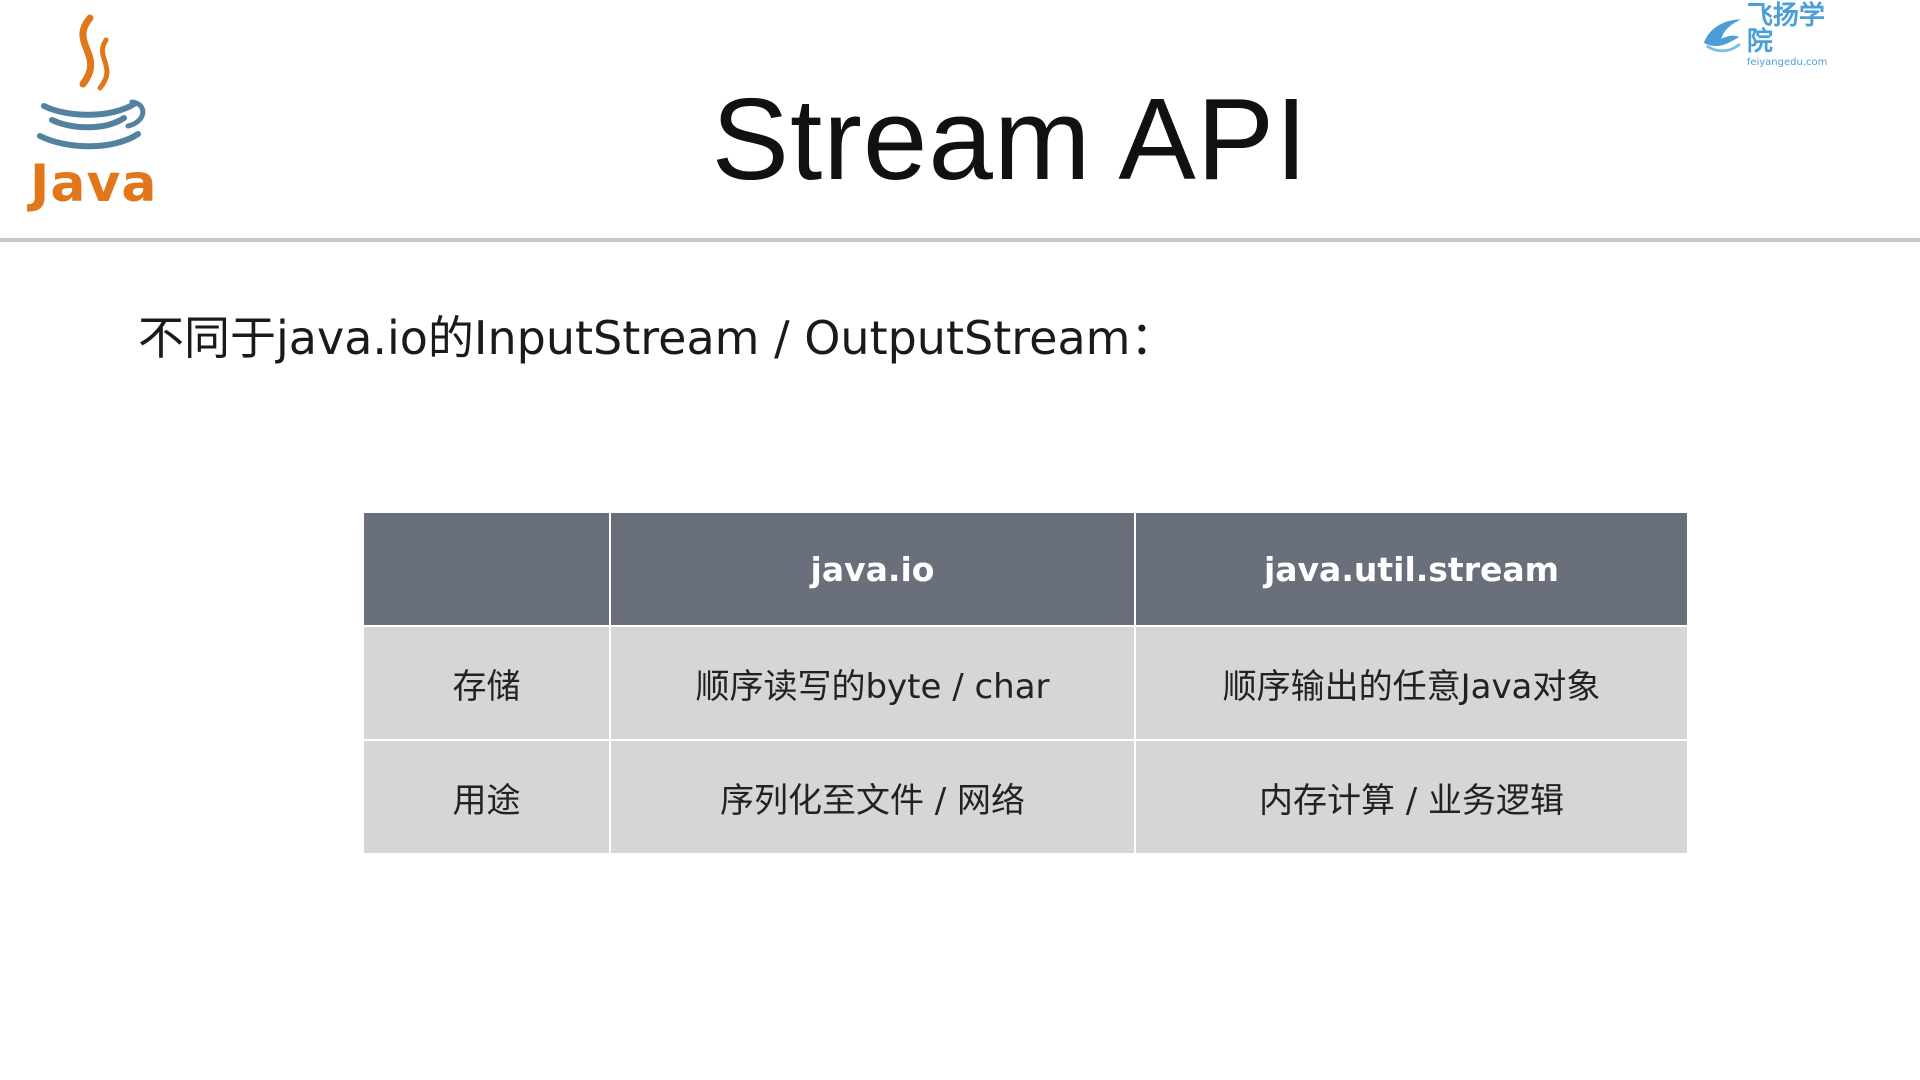  I want to click on title-divider, so click(960, 240).